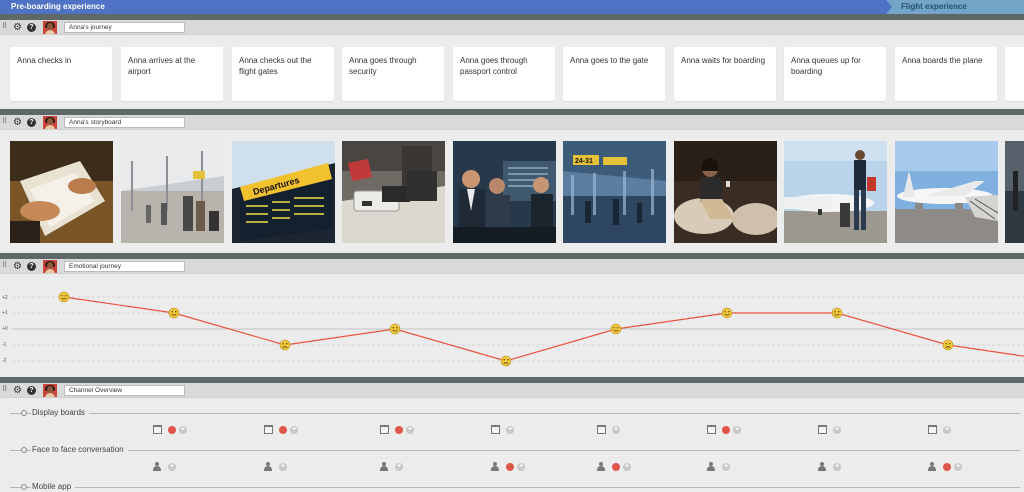 This screenshot has height=492, width=1024. I want to click on step-card: Anna waits for boarding, so click(725, 74).